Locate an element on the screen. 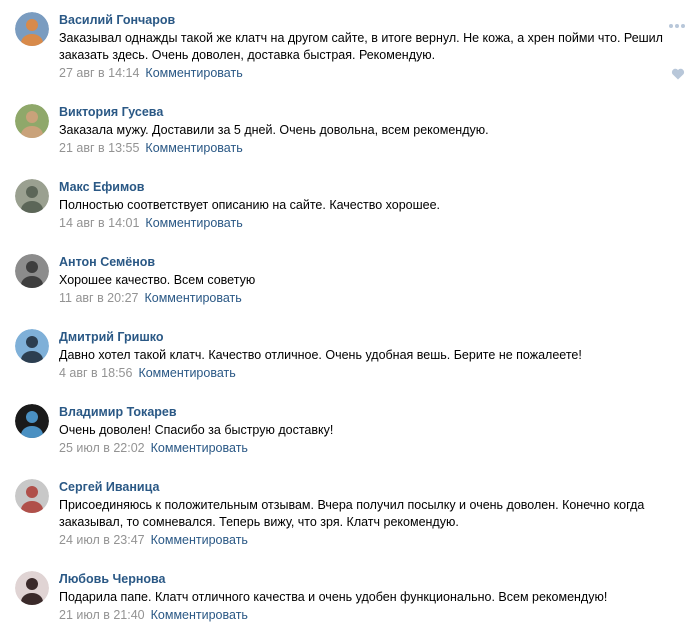 The width and height of the screenshot is (700, 638). comment-date: 25 июл в 22:02 is located at coordinates (102, 448).